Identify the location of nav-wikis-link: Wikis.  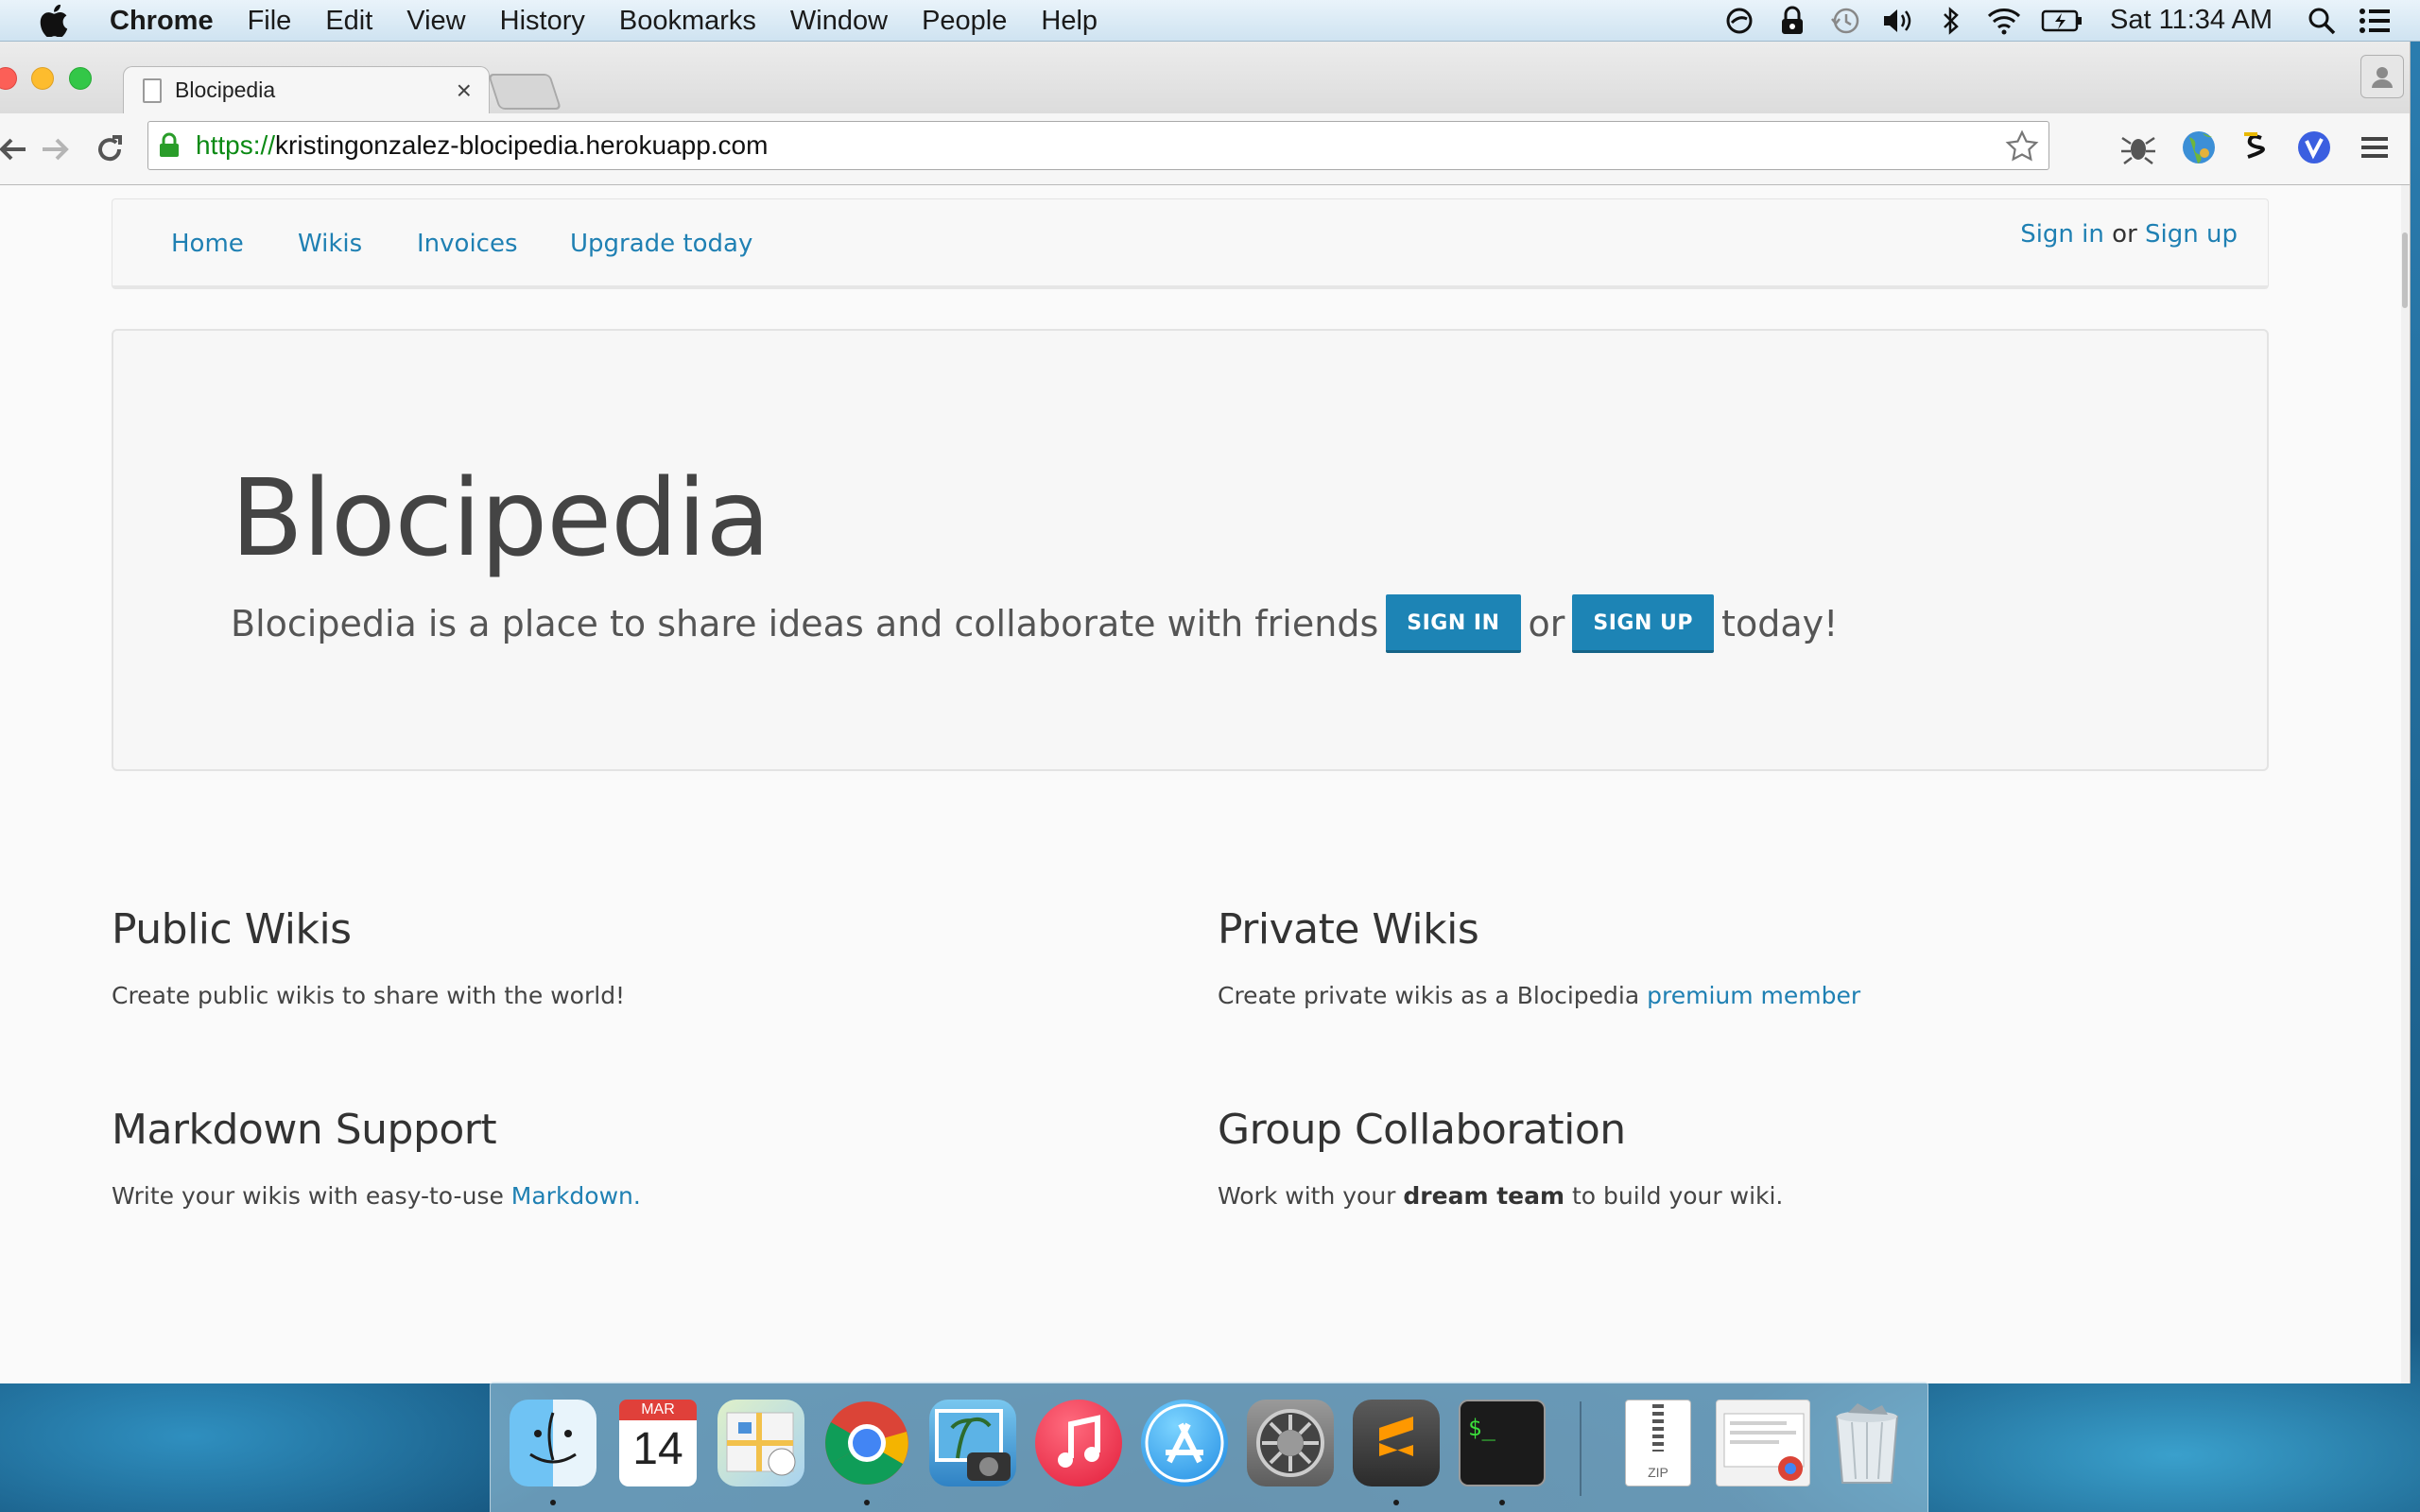
(330, 244).